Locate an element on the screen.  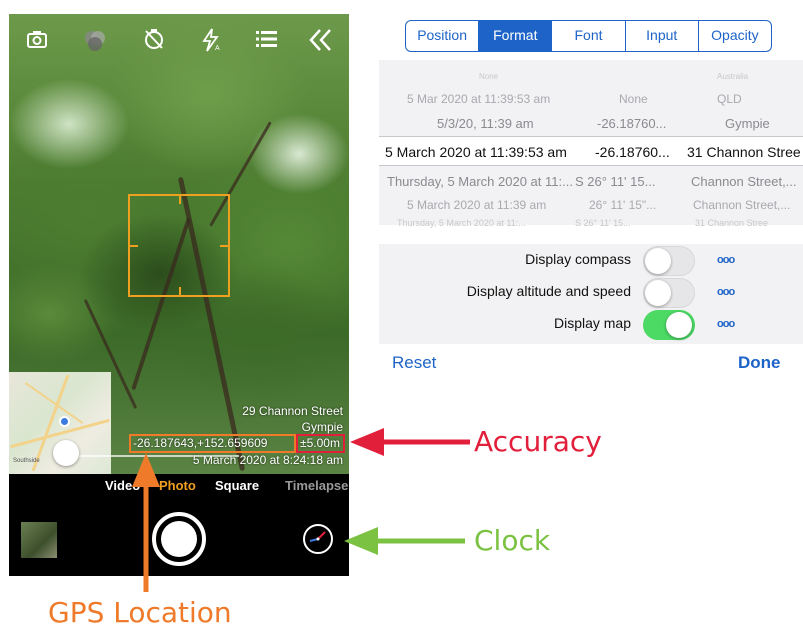
reset-button: Reset is located at coordinates (414, 363).